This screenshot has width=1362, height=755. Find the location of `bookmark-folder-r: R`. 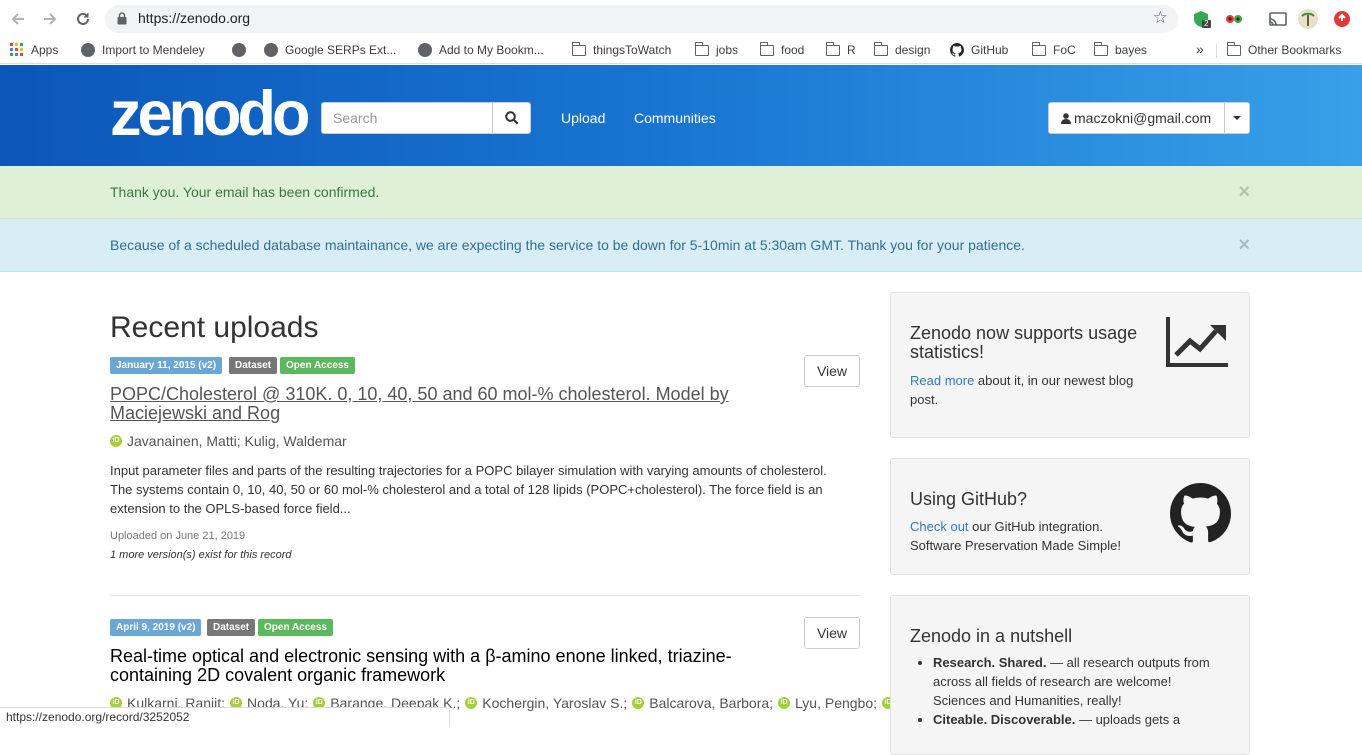

bookmark-folder-r: R is located at coordinates (840, 49).